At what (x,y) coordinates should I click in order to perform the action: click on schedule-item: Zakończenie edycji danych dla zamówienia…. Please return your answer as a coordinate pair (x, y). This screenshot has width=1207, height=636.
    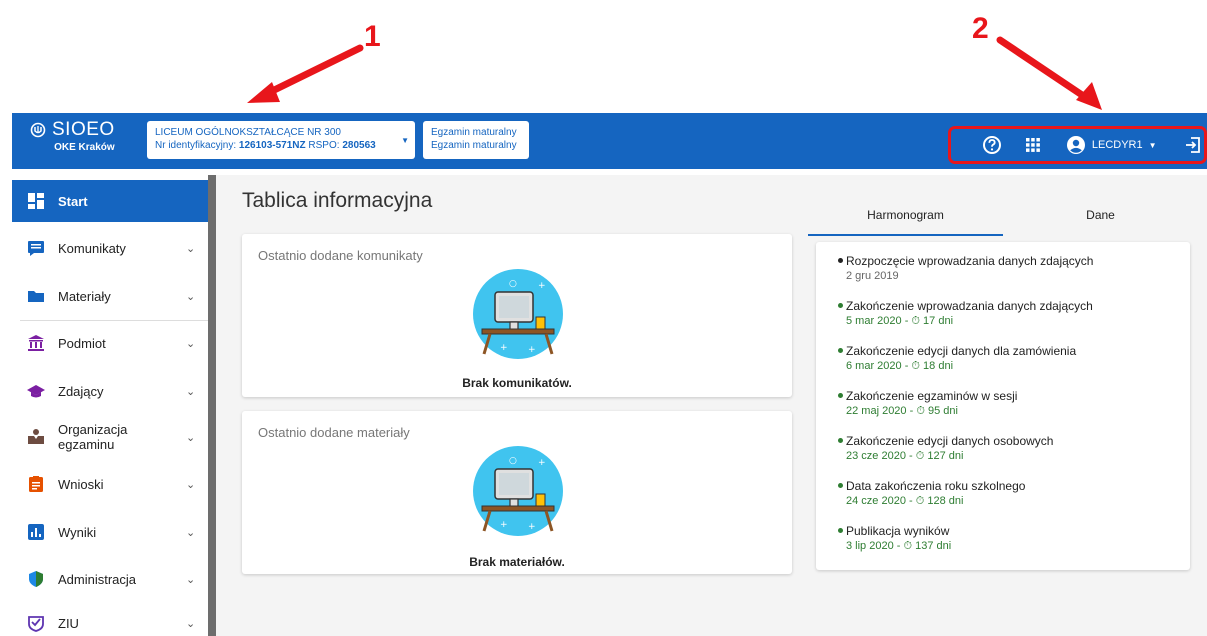
    Looking at the image, I should click on (1002, 358).